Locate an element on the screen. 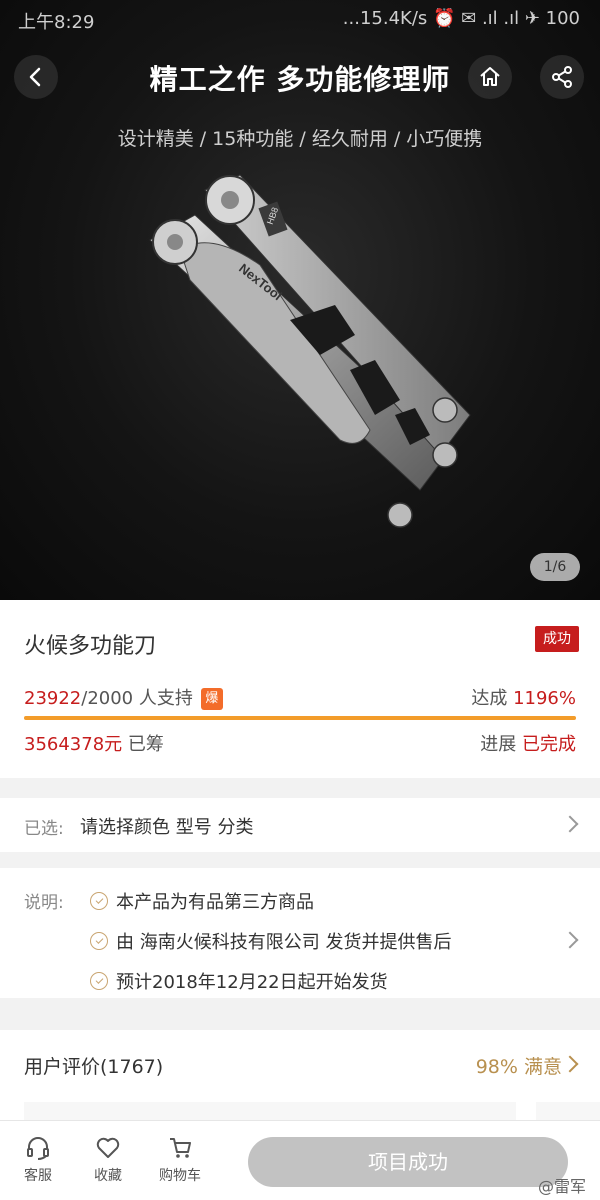  customer-service-button: 客服 is located at coordinates (38, 1160).